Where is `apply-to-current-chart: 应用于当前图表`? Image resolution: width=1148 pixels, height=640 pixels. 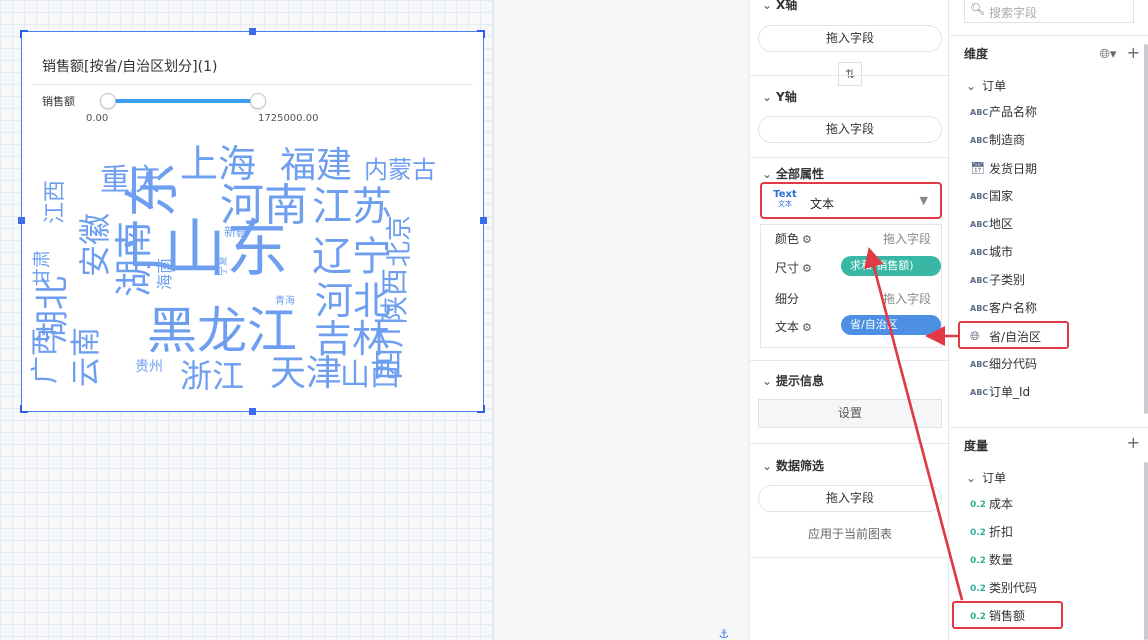 apply-to-current-chart: 应用于当前图表 is located at coordinates (850, 533).